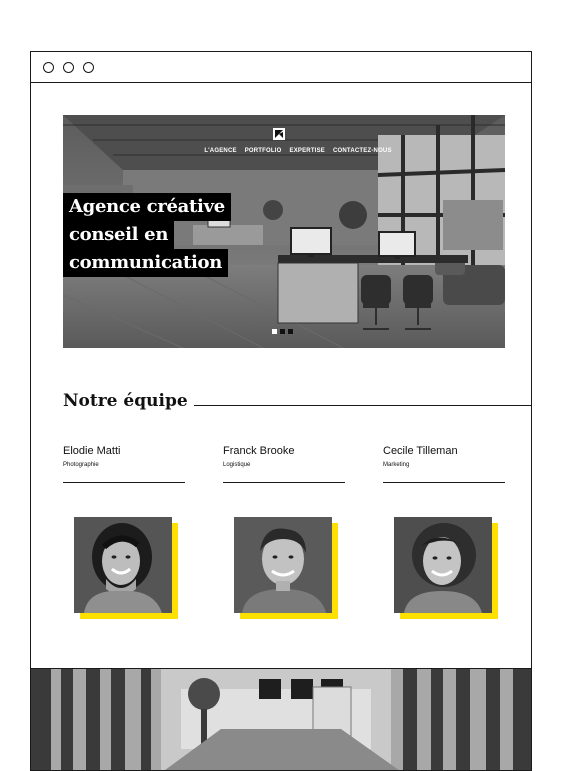 This screenshot has height=771, width=563. I want to click on window-control-minimize, so click(68, 67).